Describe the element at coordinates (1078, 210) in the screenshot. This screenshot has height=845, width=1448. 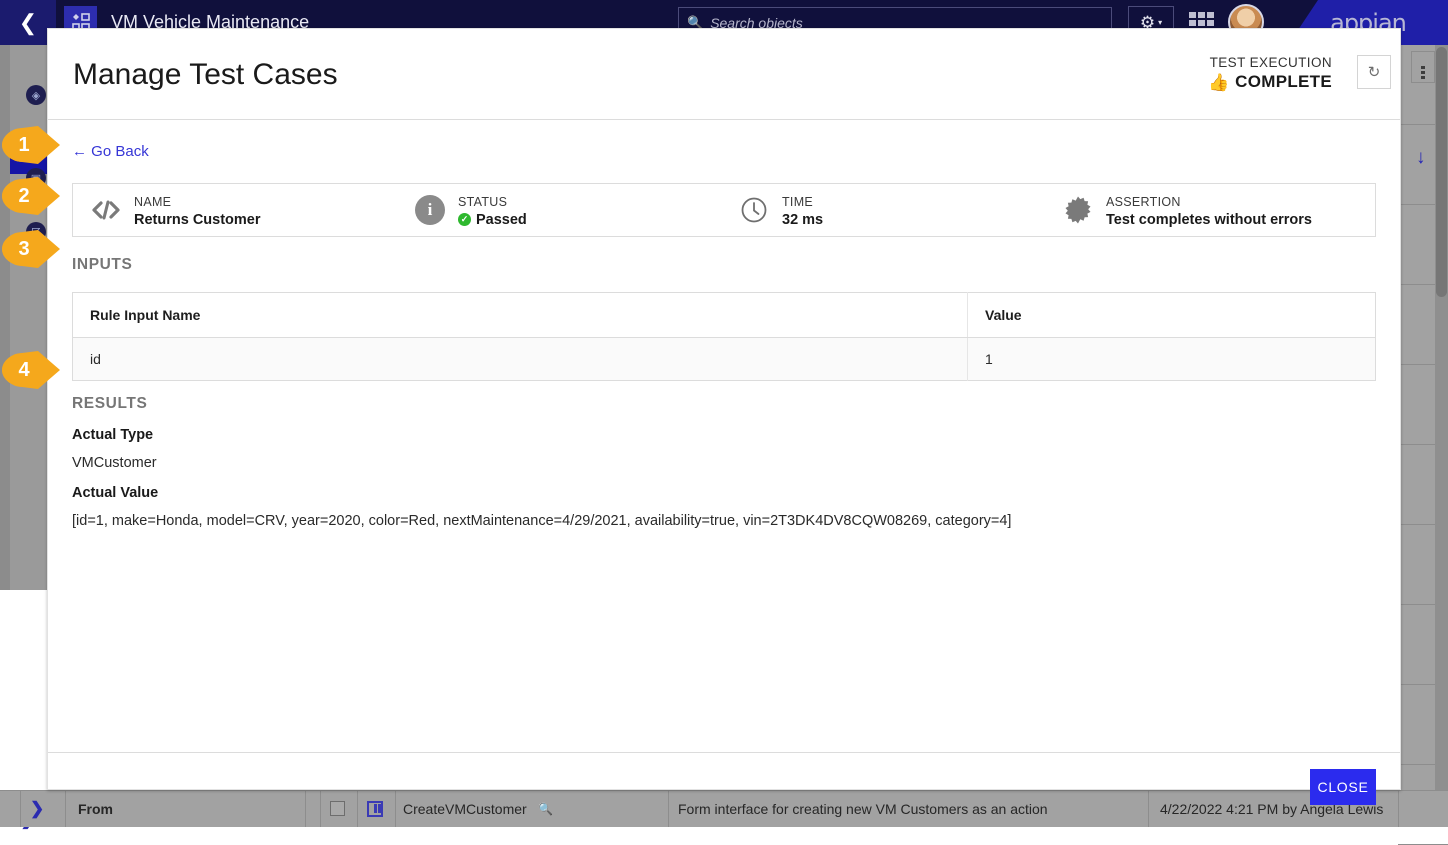
I see `gear-burst-icon` at that location.